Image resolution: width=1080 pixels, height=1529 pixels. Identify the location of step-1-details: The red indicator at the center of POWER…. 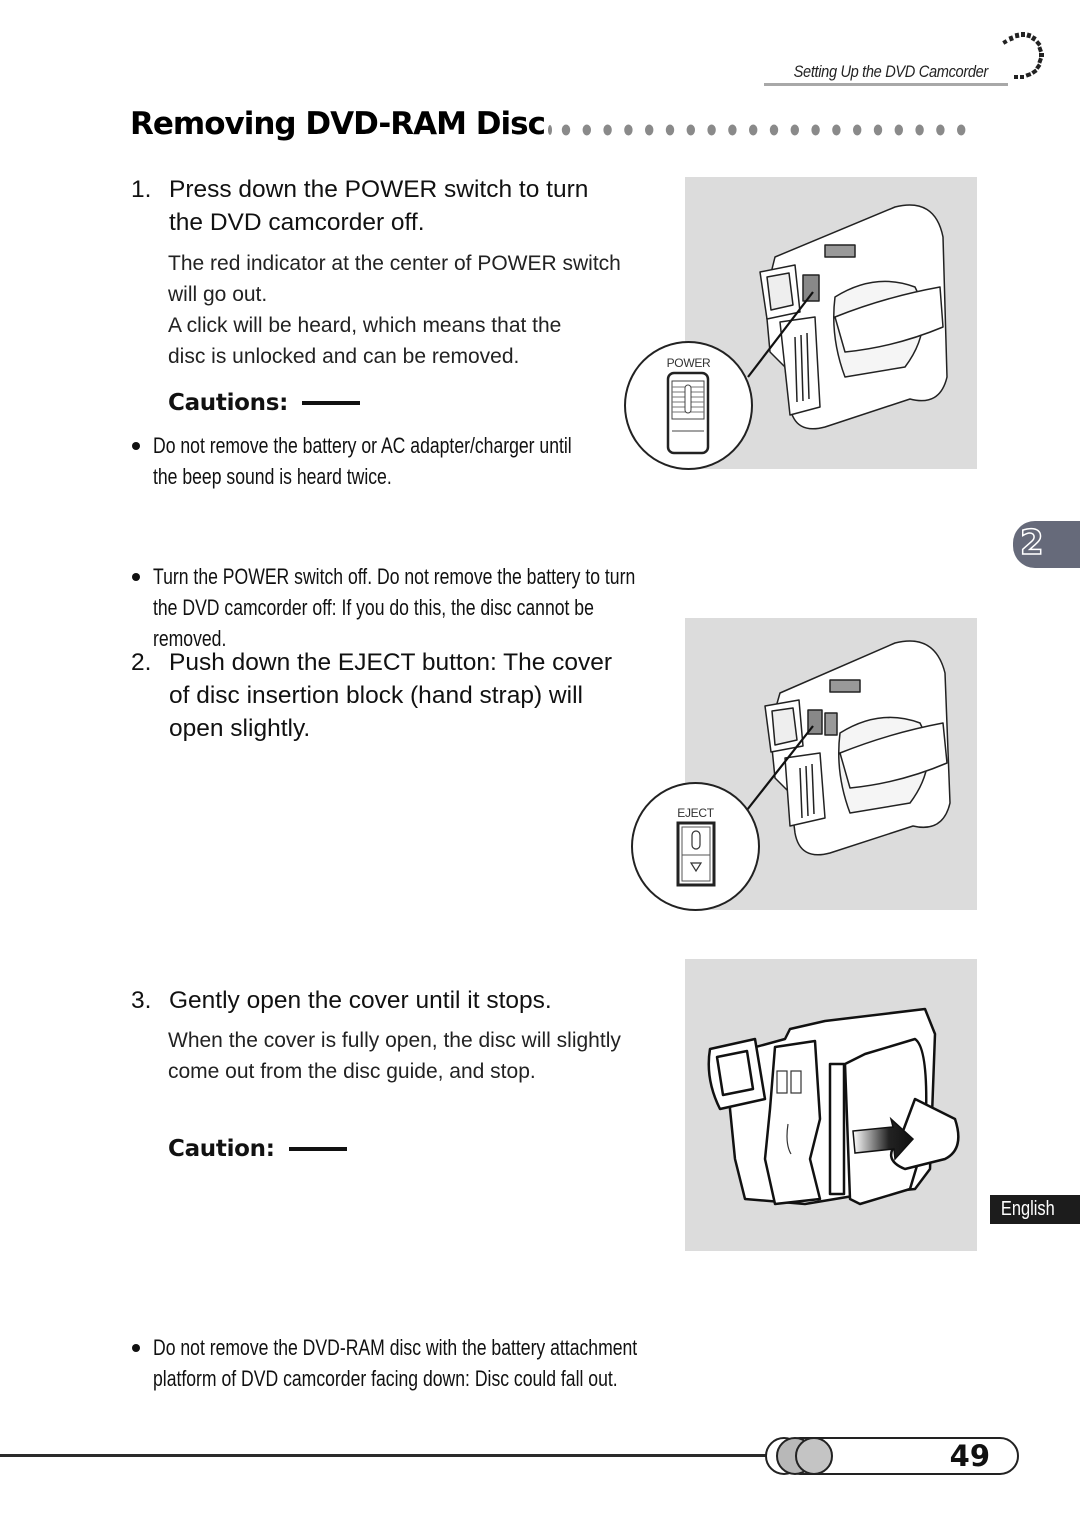
(418, 310).